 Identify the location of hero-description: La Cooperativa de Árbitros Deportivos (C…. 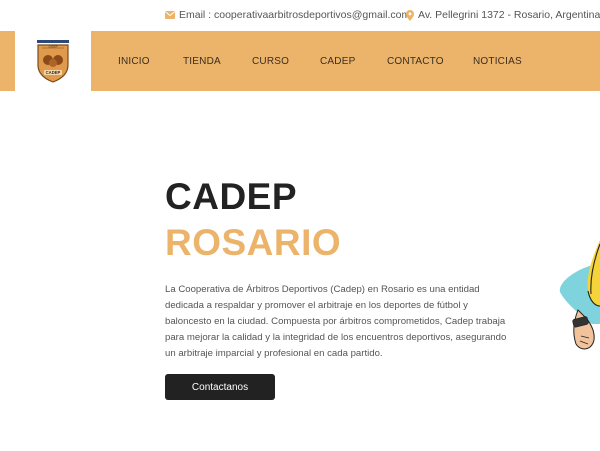
(336, 321).